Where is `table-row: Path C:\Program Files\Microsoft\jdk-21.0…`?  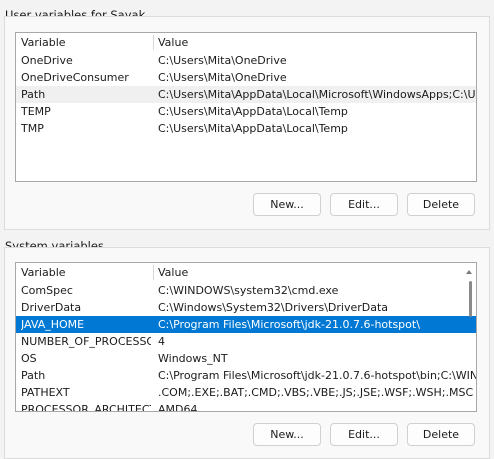
table-row: Path C:\Program Files\Microsoft\jdk-21.0… is located at coordinates (246, 375).